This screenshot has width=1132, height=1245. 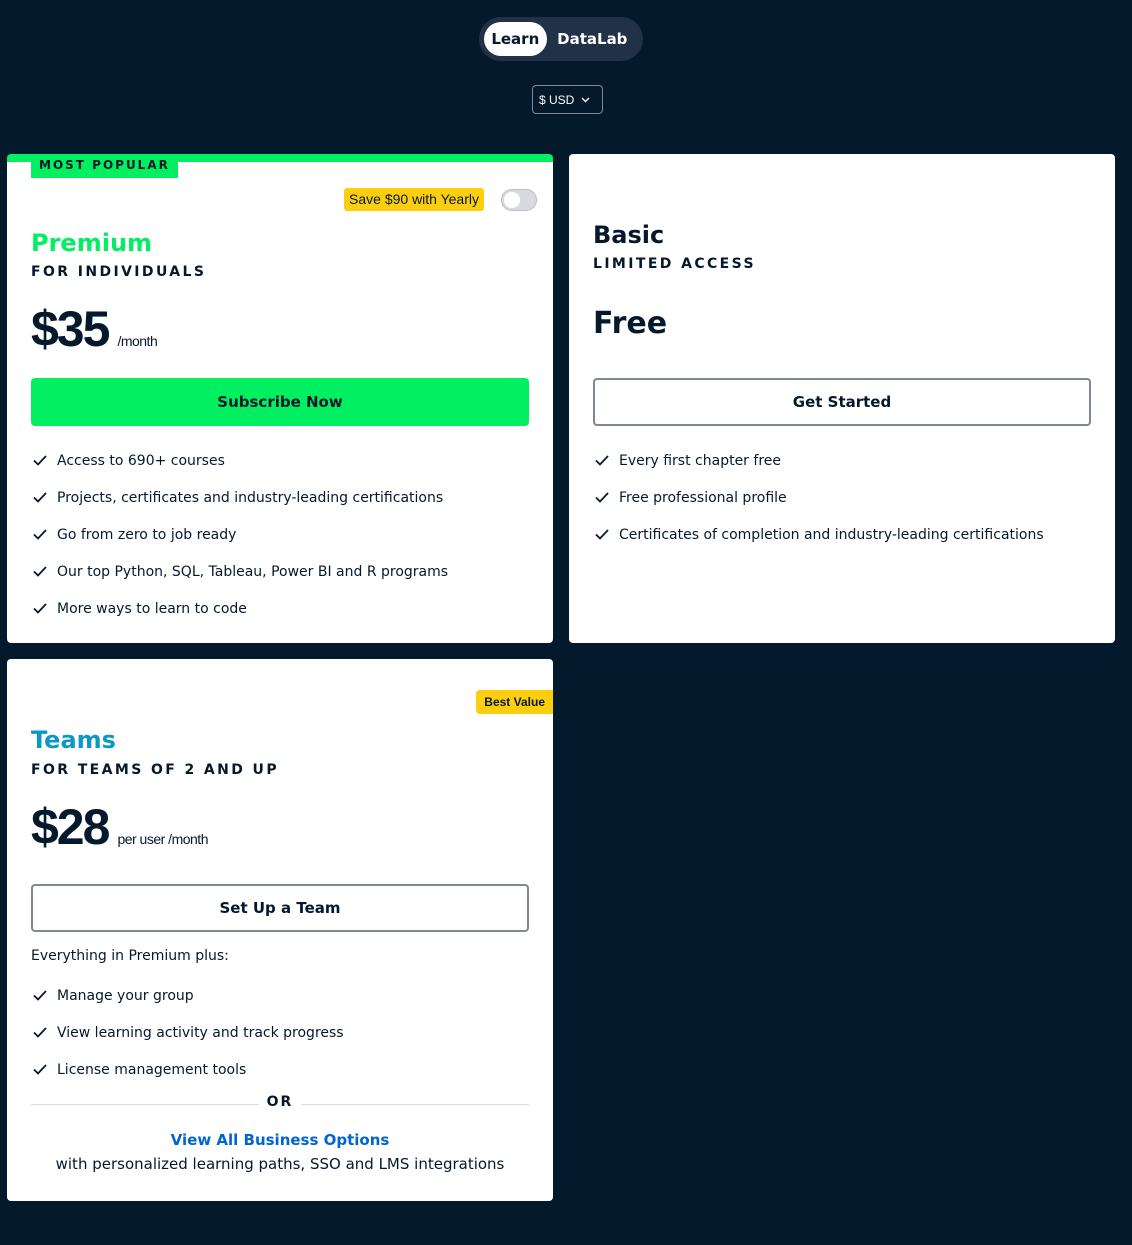 What do you see at coordinates (842, 402) in the screenshot?
I see `get-started-button: Get Started` at bounding box center [842, 402].